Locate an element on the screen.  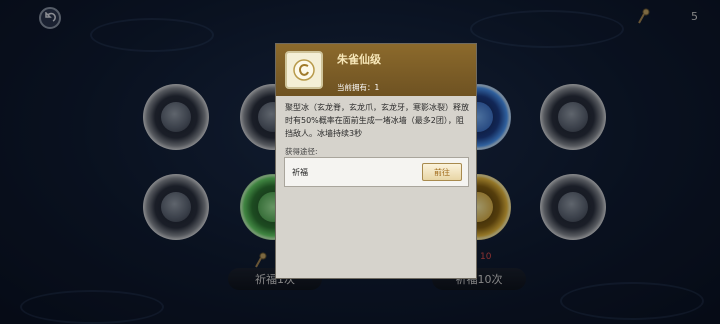
goto-button: 前往 is located at coordinates (442, 172).